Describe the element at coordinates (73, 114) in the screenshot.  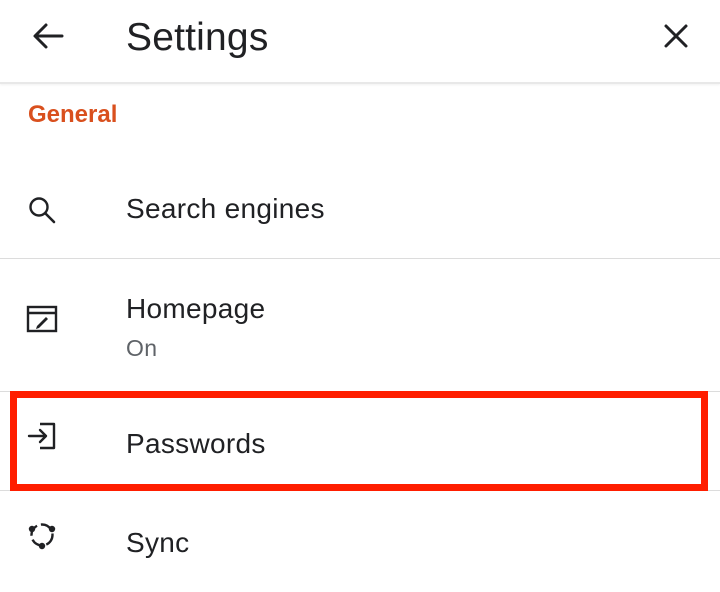
I see `section-header-general: General` at that location.